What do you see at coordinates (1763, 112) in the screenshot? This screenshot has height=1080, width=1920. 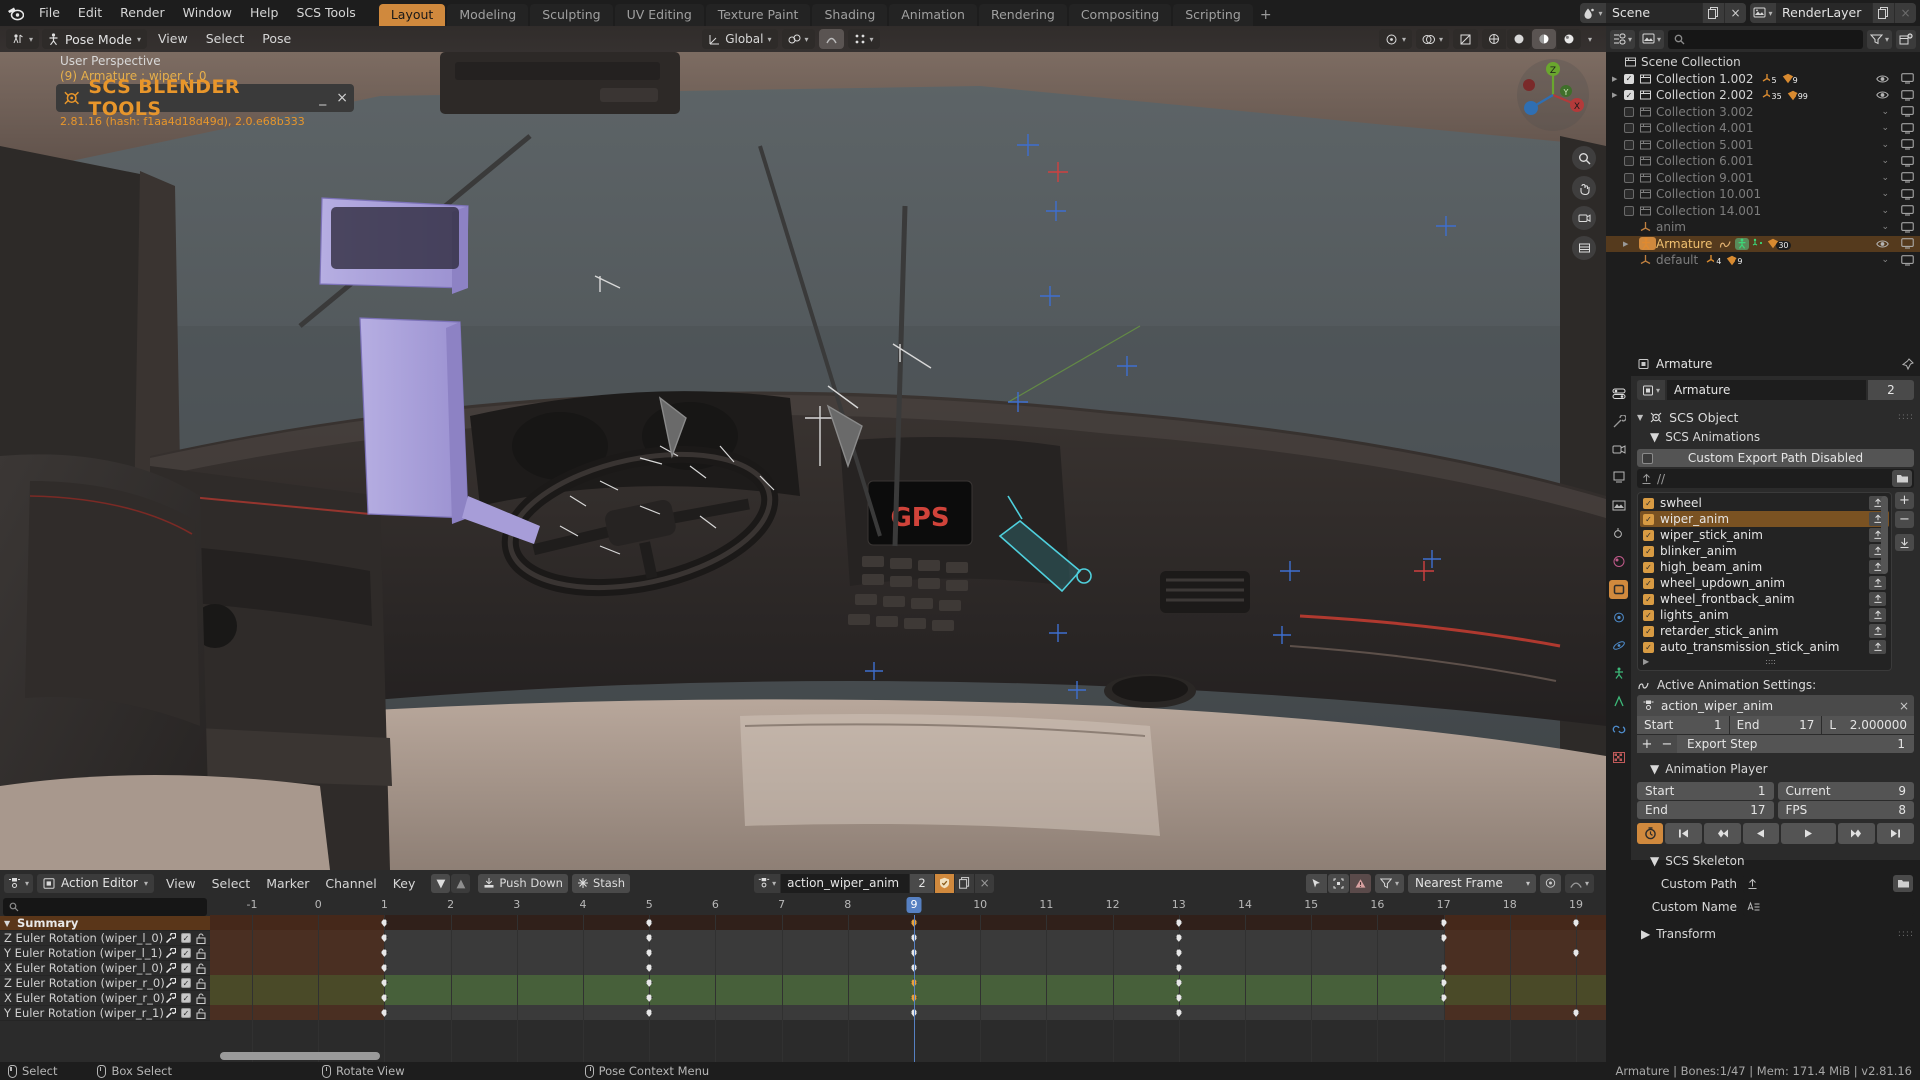 I see `outliner-row: Collection 3.002 ⌄` at bounding box center [1763, 112].